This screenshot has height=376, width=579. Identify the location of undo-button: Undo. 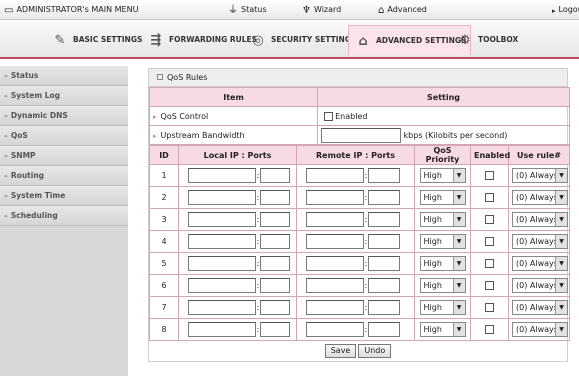
(375, 351).